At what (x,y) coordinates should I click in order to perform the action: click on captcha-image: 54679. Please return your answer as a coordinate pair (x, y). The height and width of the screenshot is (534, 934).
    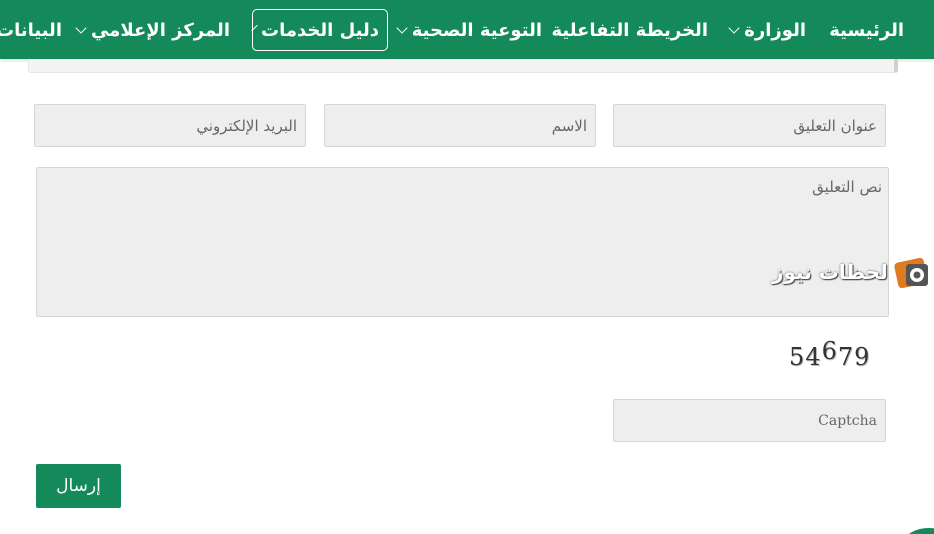
    Looking at the image, I should click on (830, 354).